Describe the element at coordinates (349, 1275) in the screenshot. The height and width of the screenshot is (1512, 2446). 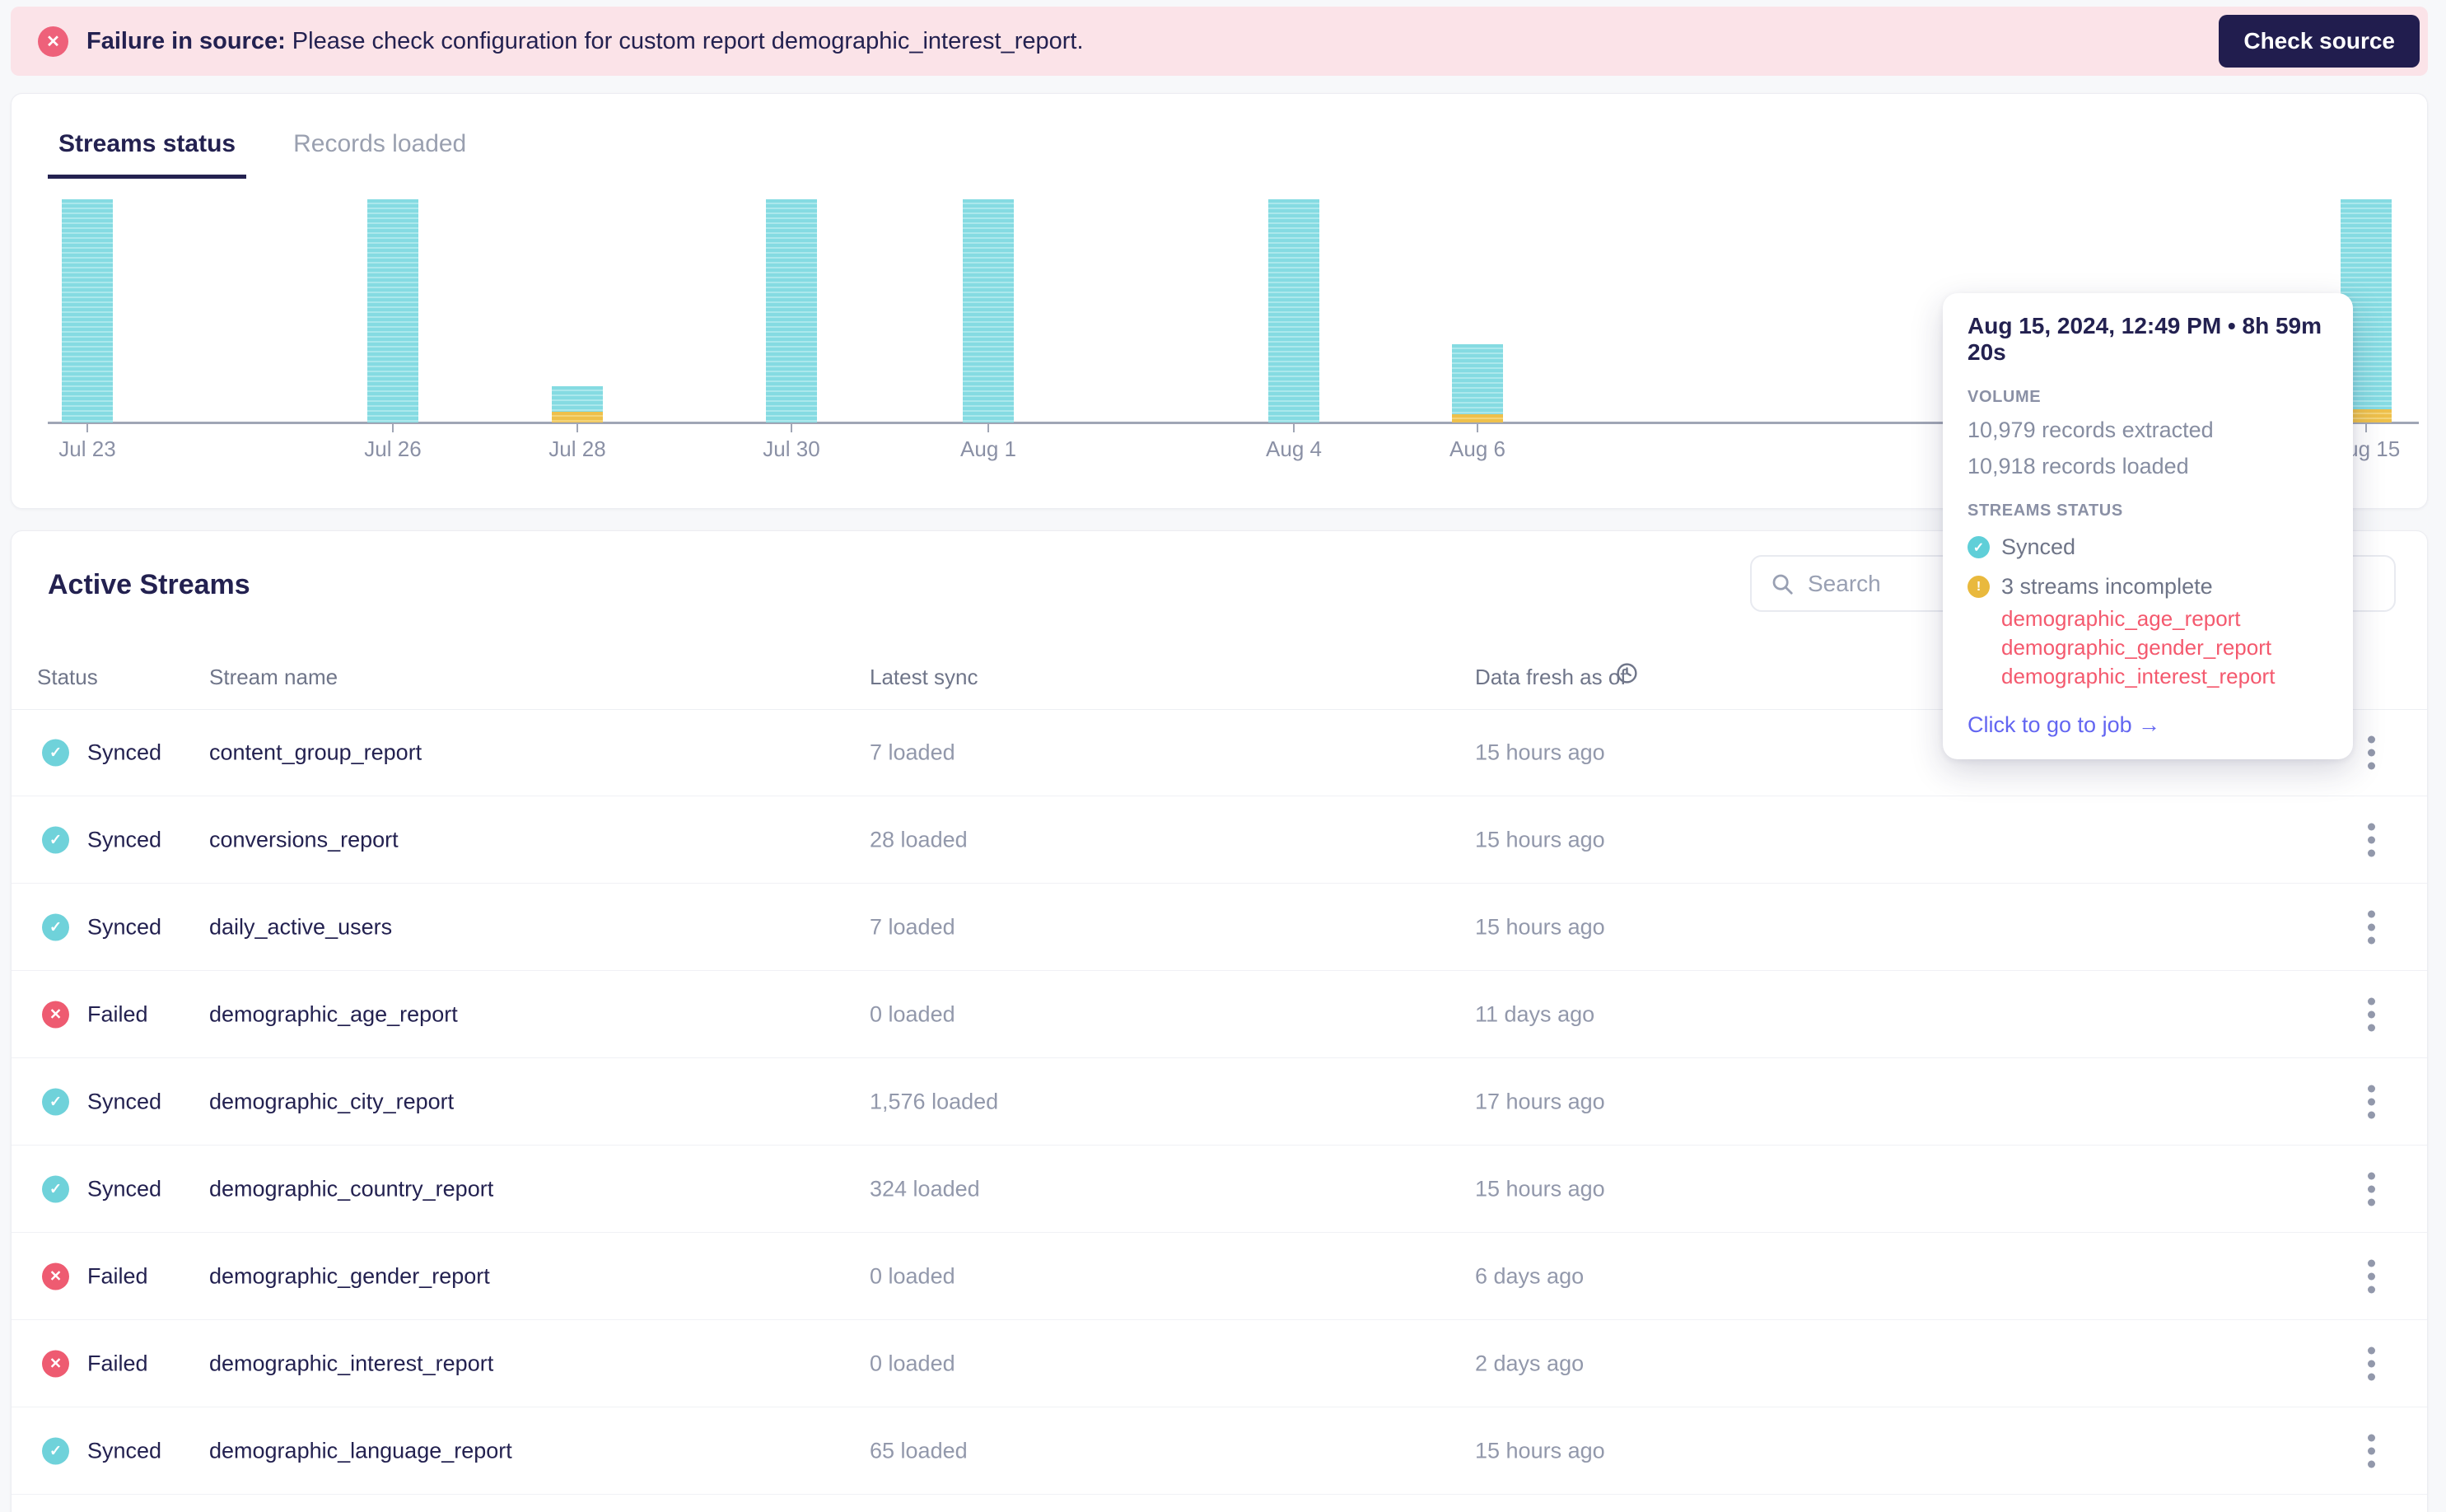
I see `stream-name: demographic_gender_report` at that location.